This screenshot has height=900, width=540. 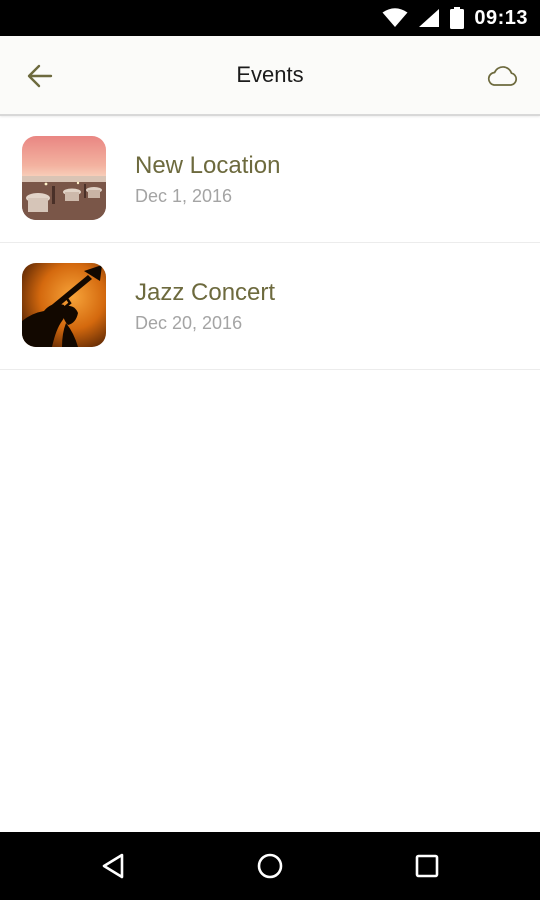 I want to click on cloud-sync-button, so click(x=502, y=76).